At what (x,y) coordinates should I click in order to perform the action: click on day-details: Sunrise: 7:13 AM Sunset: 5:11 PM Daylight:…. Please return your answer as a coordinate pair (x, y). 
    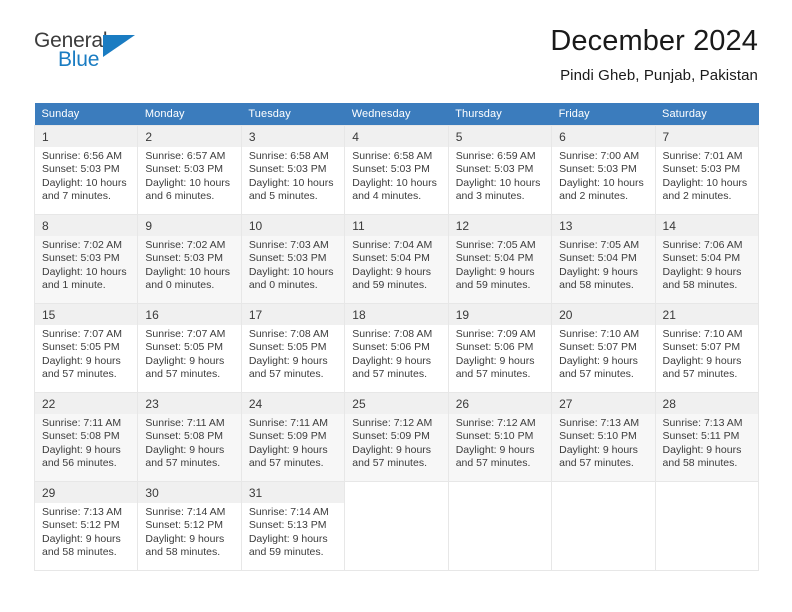
    Looking at the image, I should click on (707, 442).